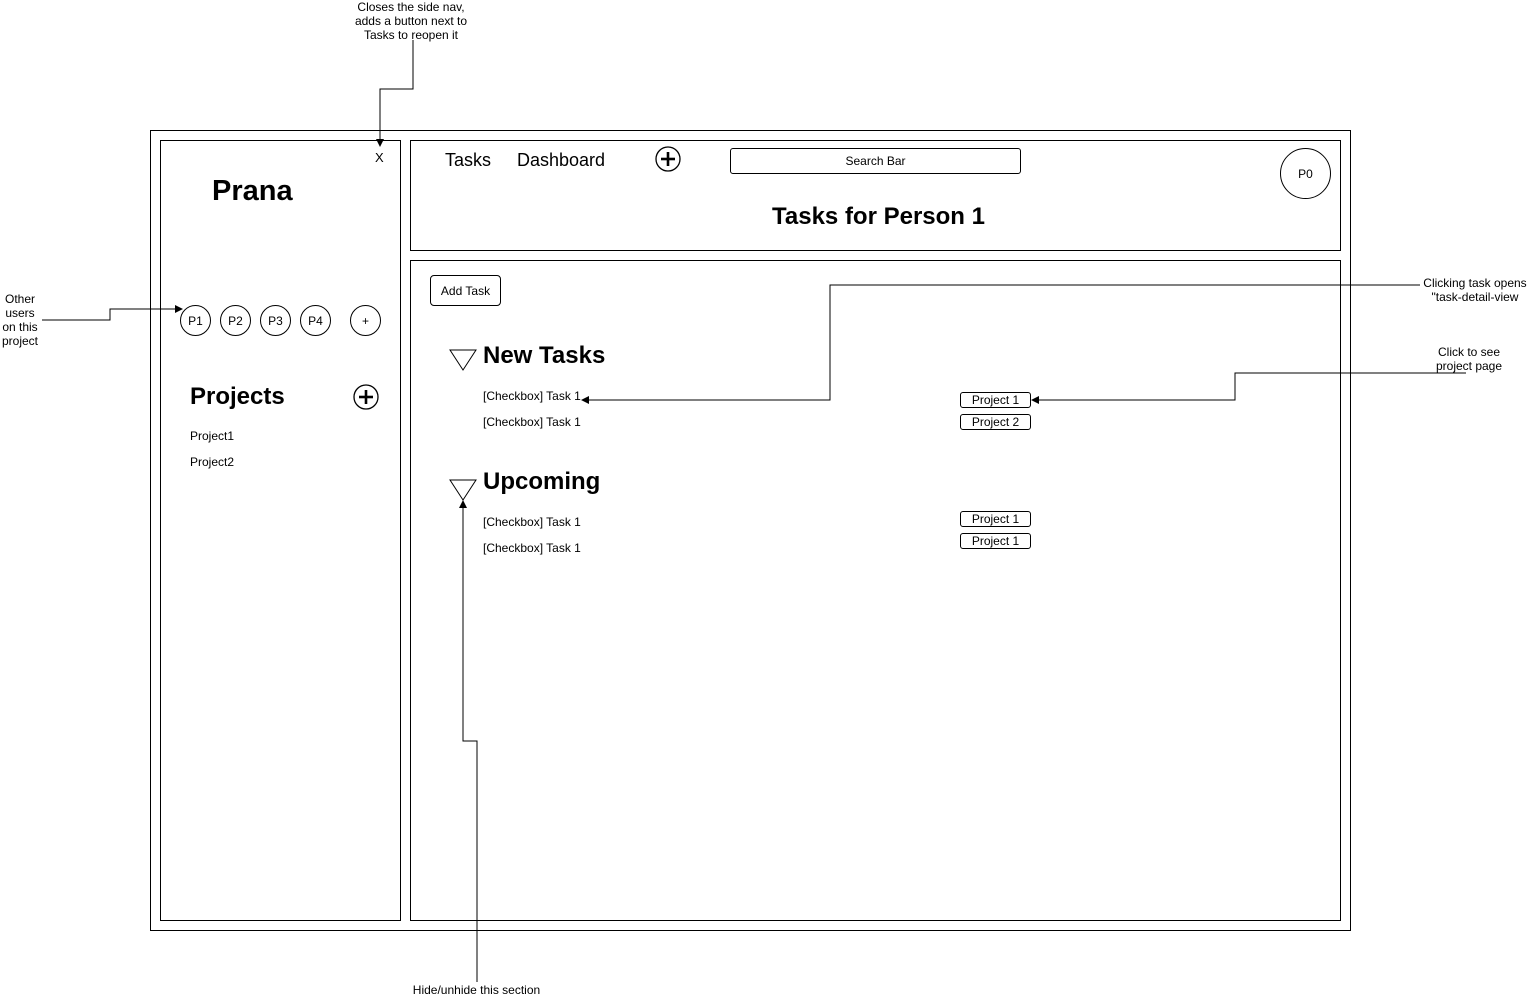  Describe the element at coordinates (195, 320) in the screenshot. I see `user-avatar-p1: P1` at that location.